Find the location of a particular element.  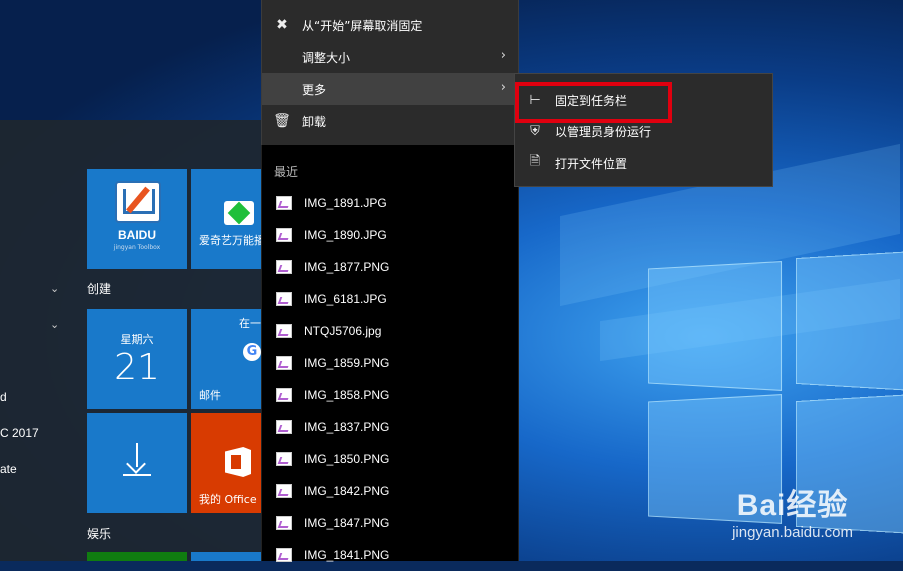

tile-baidu: BAIDU jingyan Toolbox is located at coordinates (137, 219).